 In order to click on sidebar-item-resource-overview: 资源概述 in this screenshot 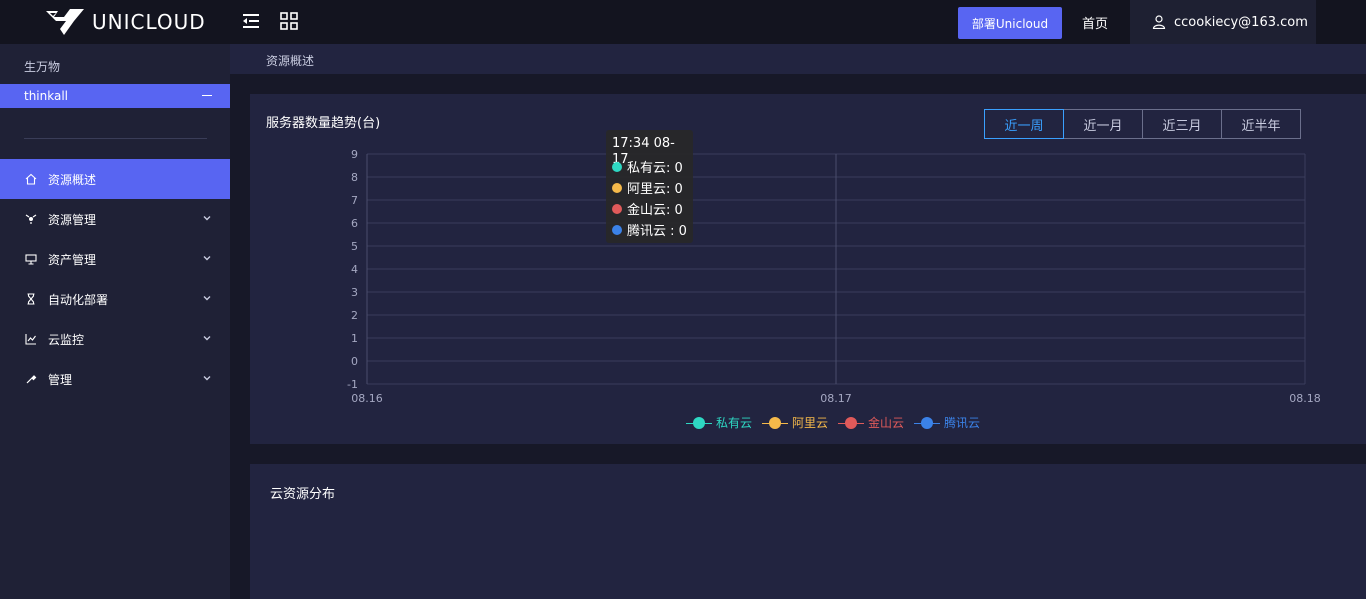, I will do `click(115, 179)`.